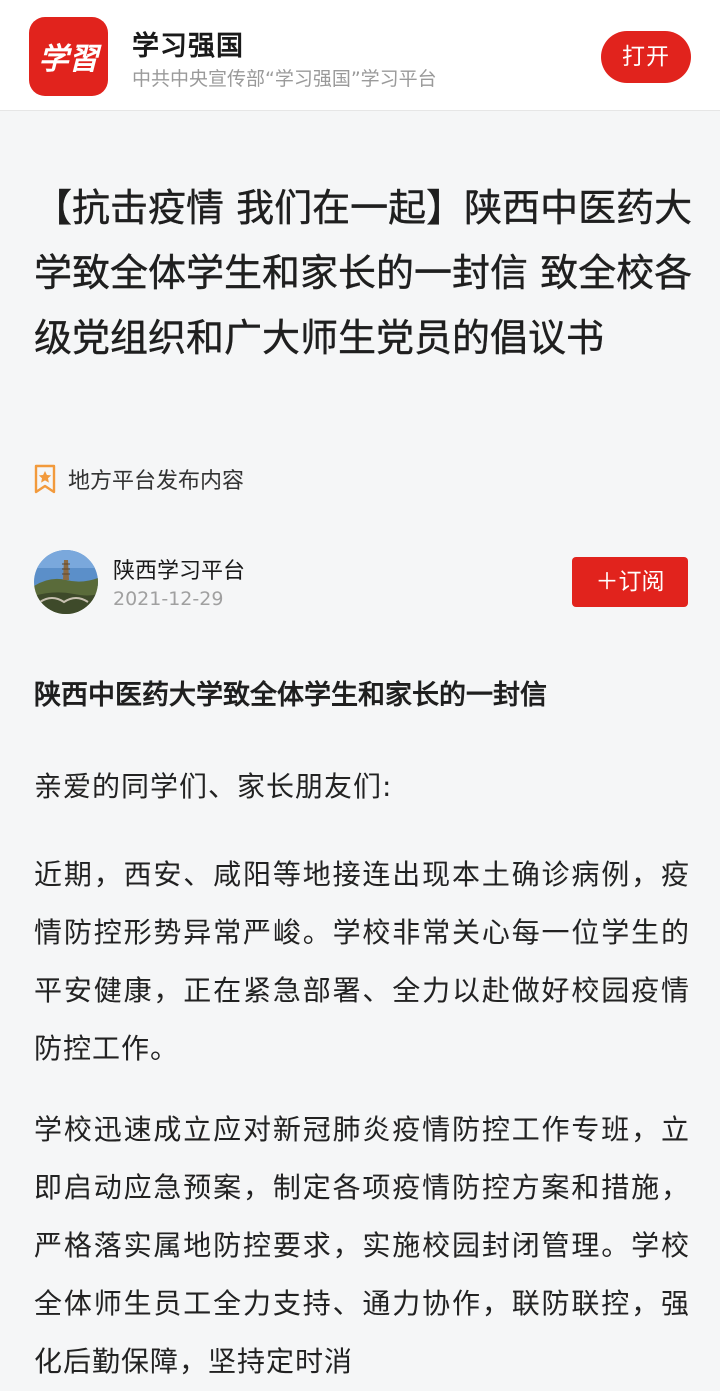 The width and height of the screenshot is (720, 1391). What do you see at coordinates (45, 479) in the screenshot?
I see `ribbon-star-icon` at bounding box center [45, 479].